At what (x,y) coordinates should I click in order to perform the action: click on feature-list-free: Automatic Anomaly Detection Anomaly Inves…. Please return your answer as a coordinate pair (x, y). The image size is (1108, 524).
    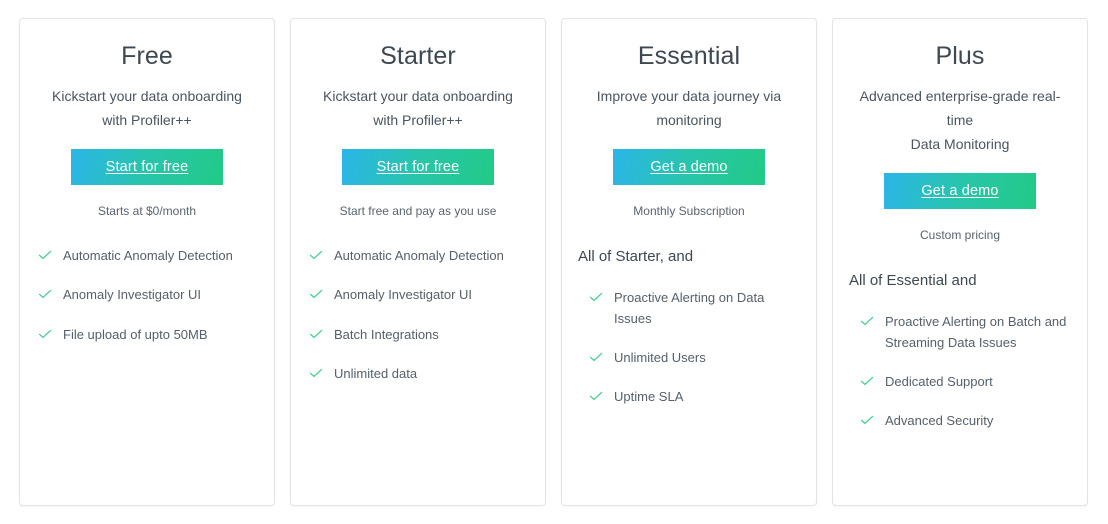
    Looking at the image, I should click on (147, 303).